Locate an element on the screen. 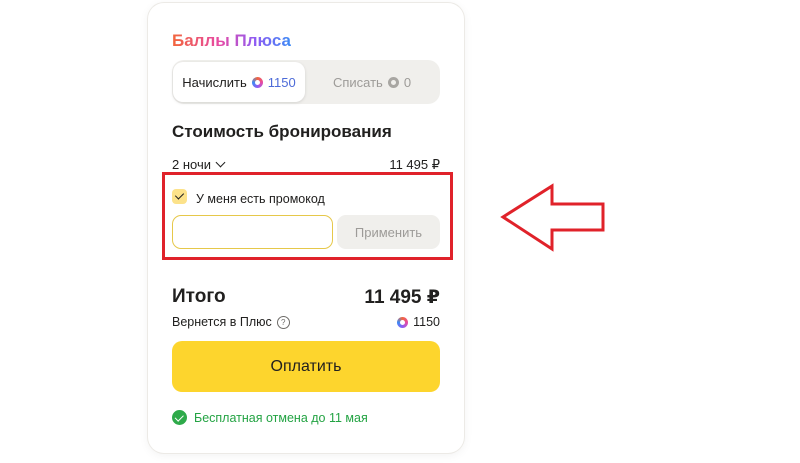  plus-points-toggle: Начислить 1150 Списать 0 is located at coordinates (306, 82).